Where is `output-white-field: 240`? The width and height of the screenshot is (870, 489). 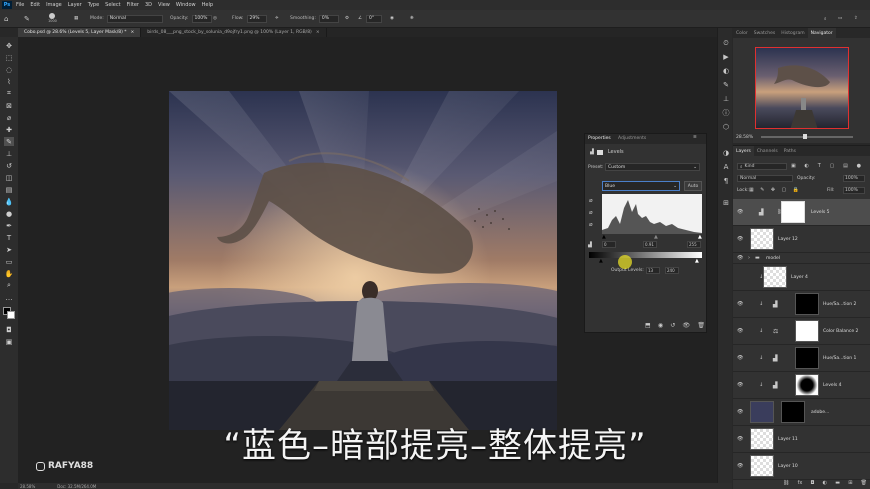 output-white-field: 240 is located at coordinates (672, 270).